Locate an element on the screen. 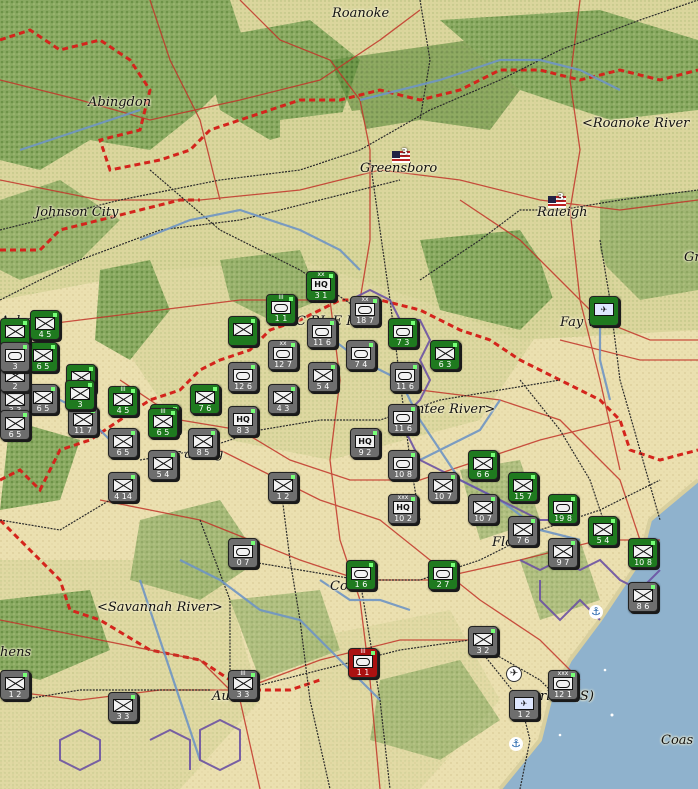 This screenshot has height=789, width=698. unit-counter-u43: 0 7 is located at coordinates (243, 553).